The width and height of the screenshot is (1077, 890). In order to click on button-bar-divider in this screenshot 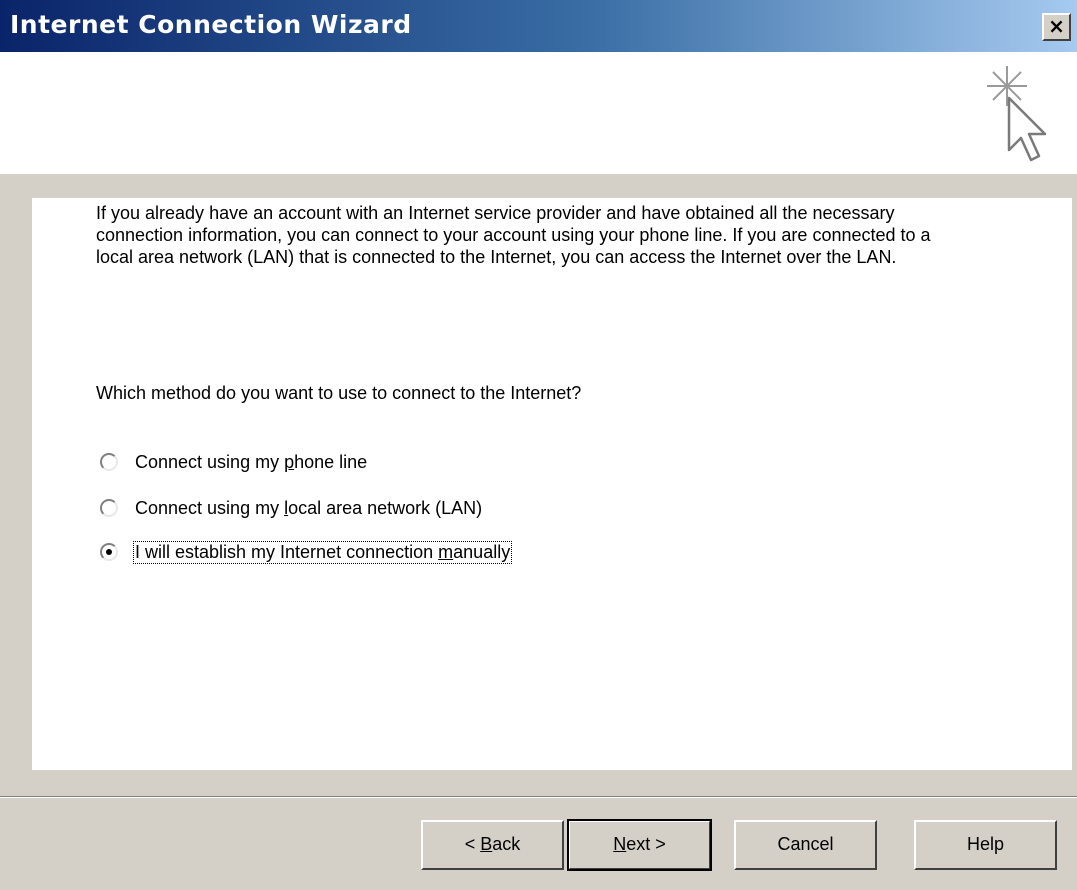, I will do `click(538, 797)`.